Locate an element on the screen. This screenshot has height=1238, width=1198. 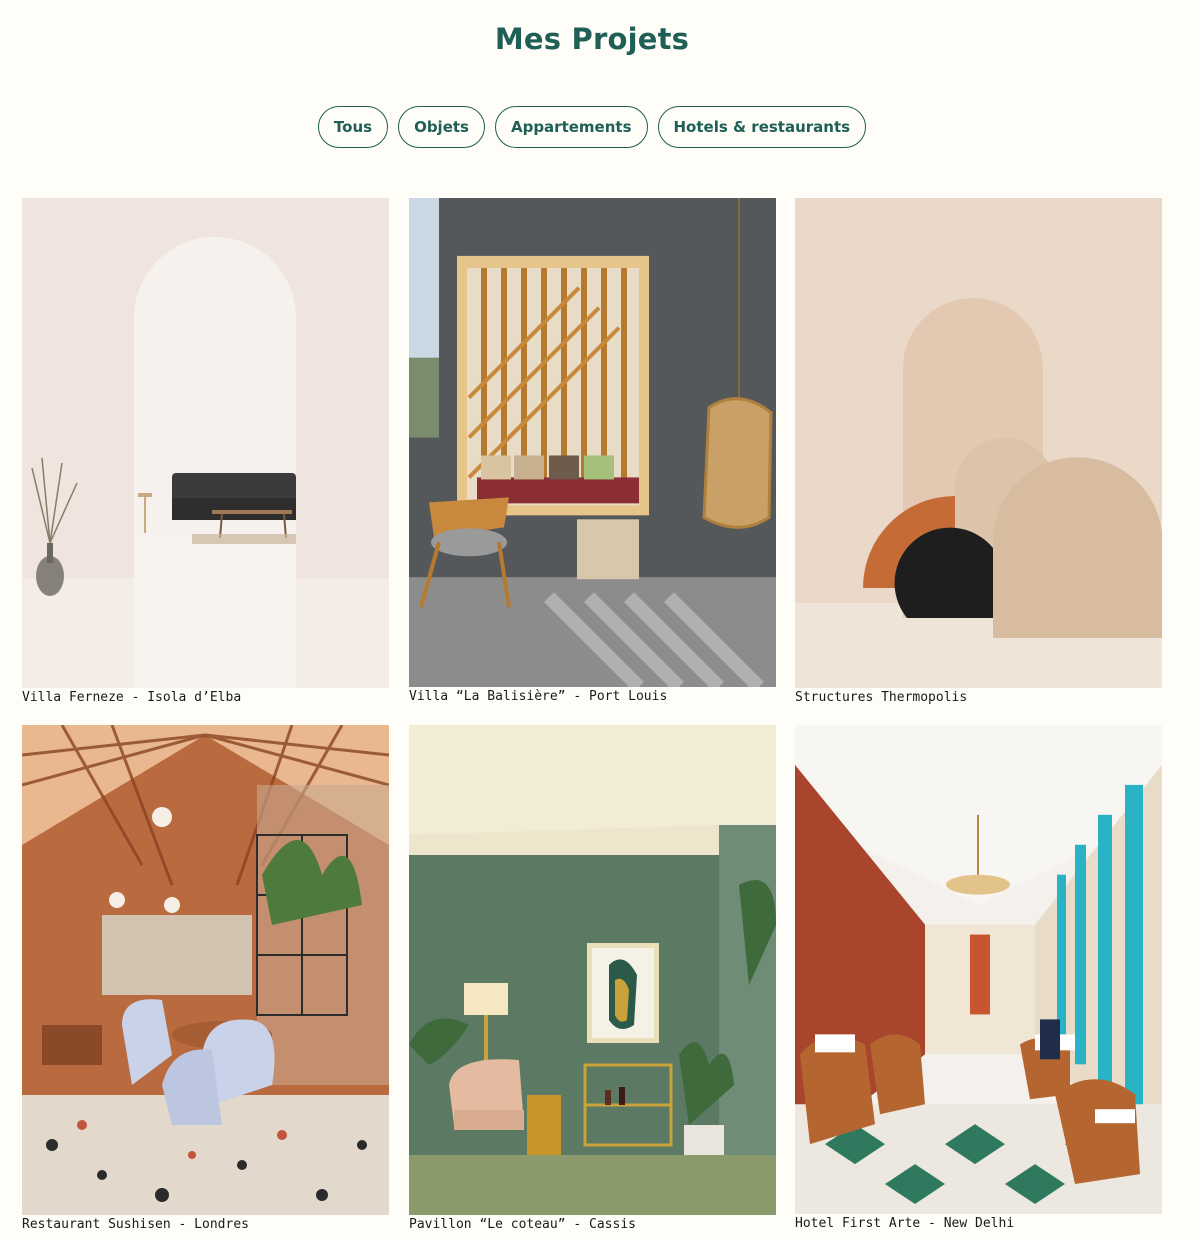
project-image-hotel-first-arte is located at coordinates (978, 969).